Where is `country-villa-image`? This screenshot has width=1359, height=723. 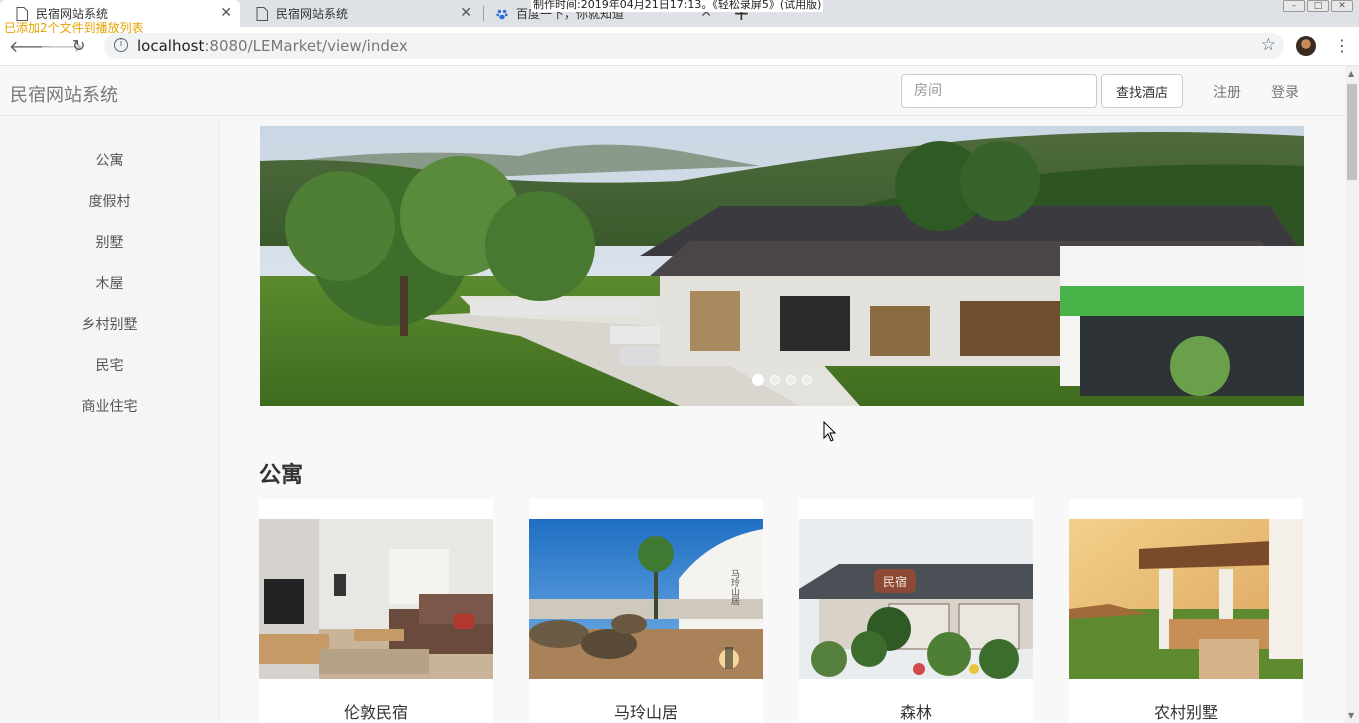 country-villa-image is located at coordinates (1186, 599).